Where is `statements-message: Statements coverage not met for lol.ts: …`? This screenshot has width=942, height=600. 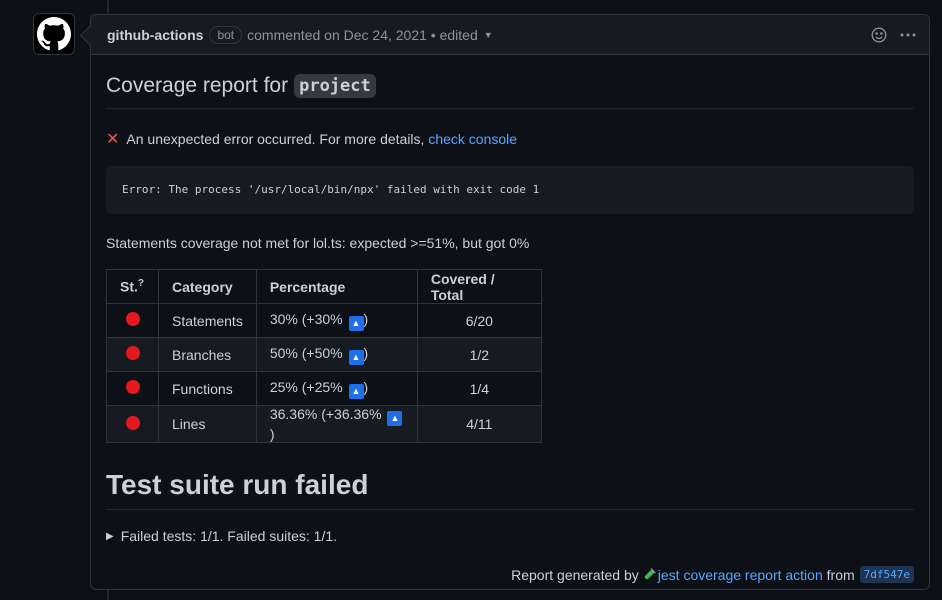
statements-message: Statements coverage not met for lol.ts: … is located at coordinates (318, 243).